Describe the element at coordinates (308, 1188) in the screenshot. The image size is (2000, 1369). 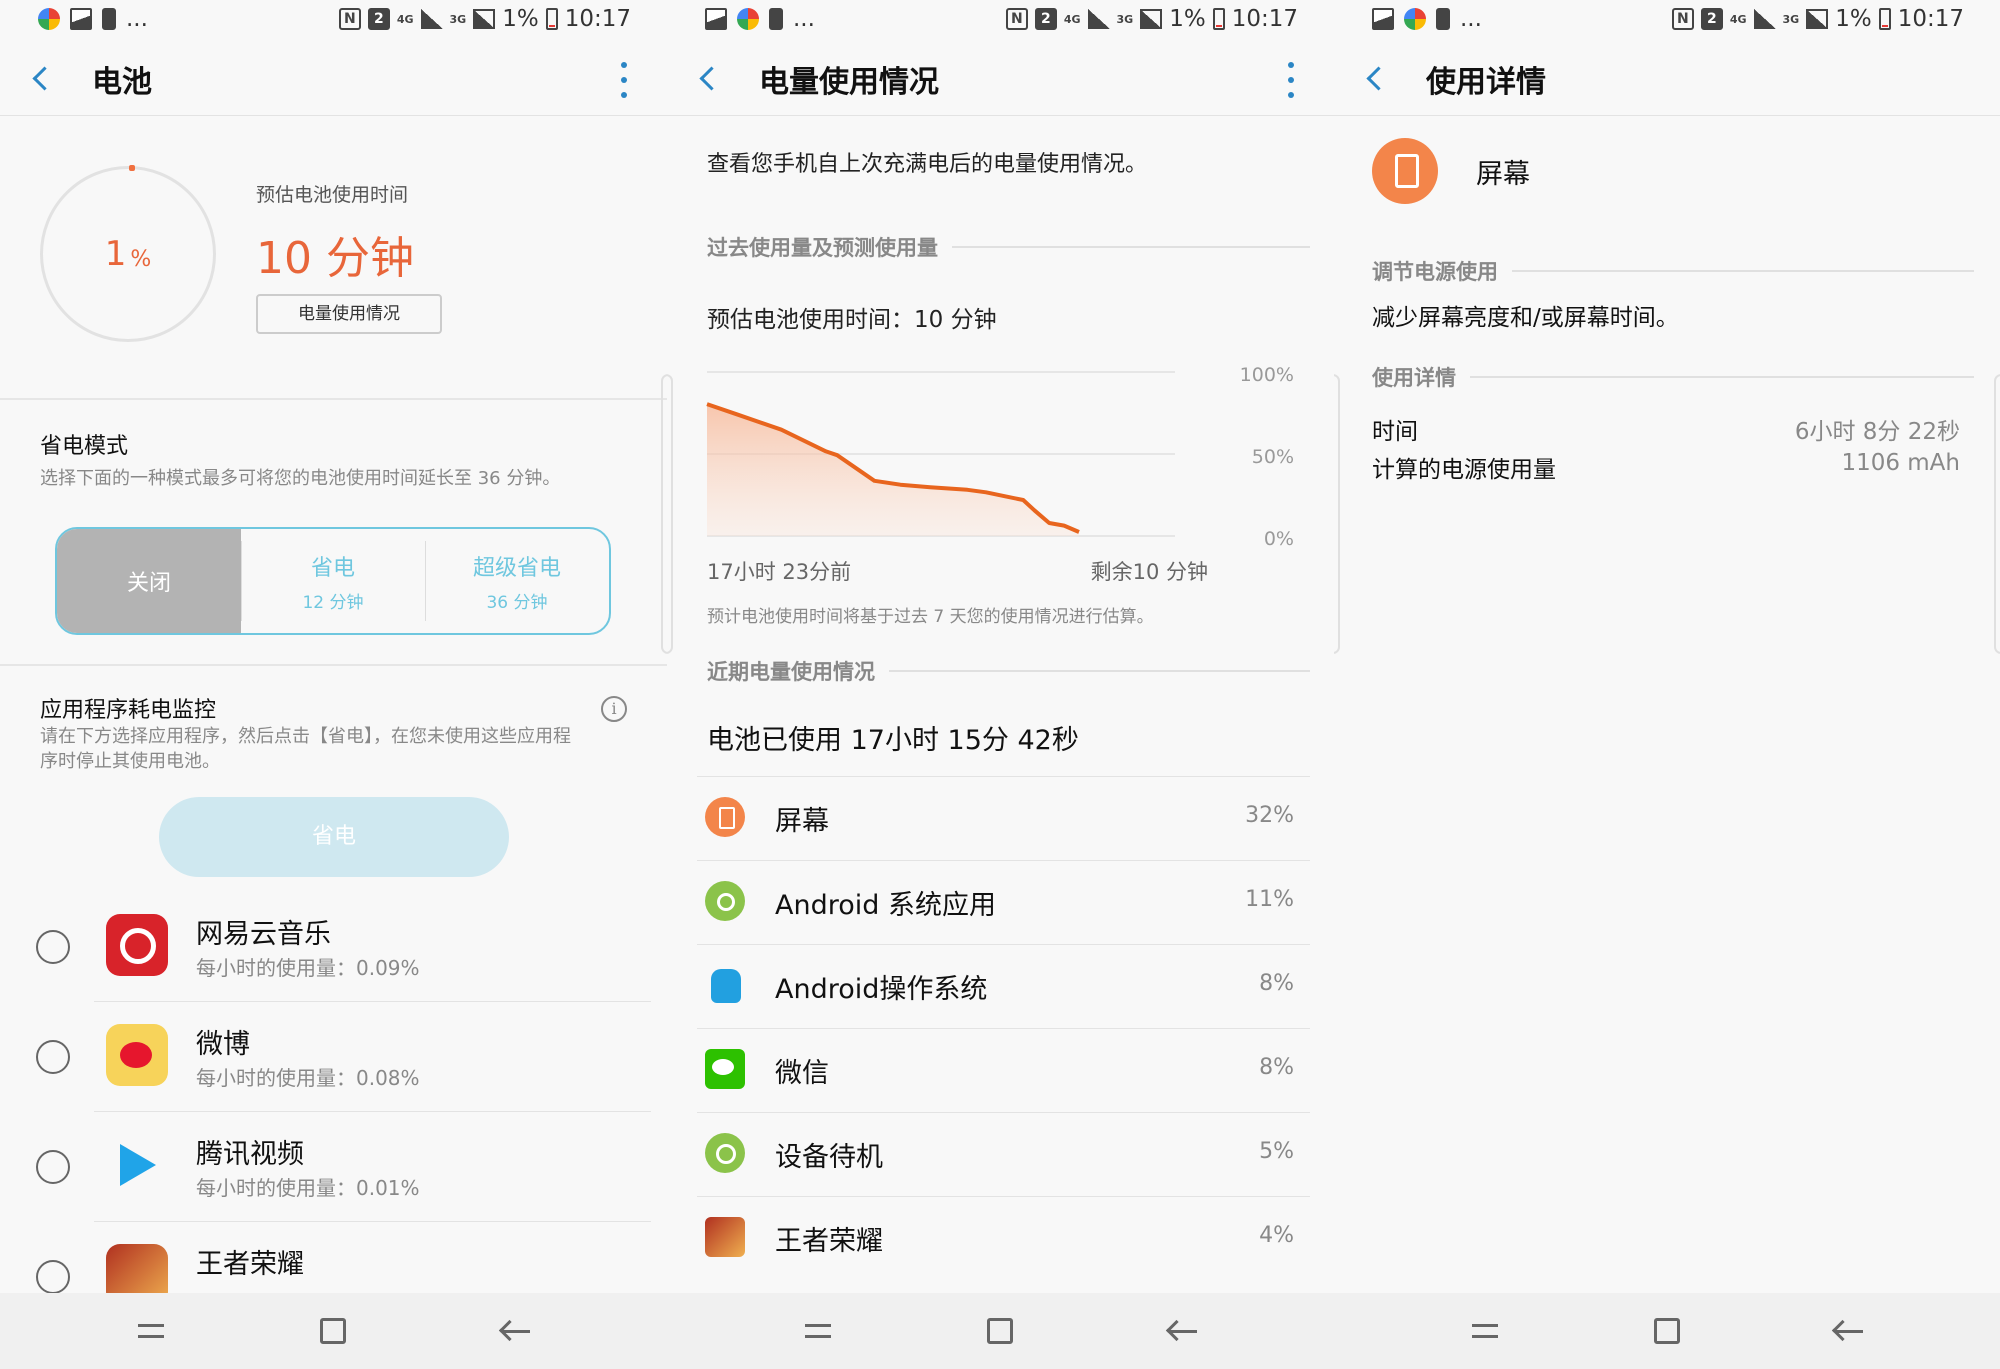
I see `app-usage: 每小时的使用量：0.01%` at that location.